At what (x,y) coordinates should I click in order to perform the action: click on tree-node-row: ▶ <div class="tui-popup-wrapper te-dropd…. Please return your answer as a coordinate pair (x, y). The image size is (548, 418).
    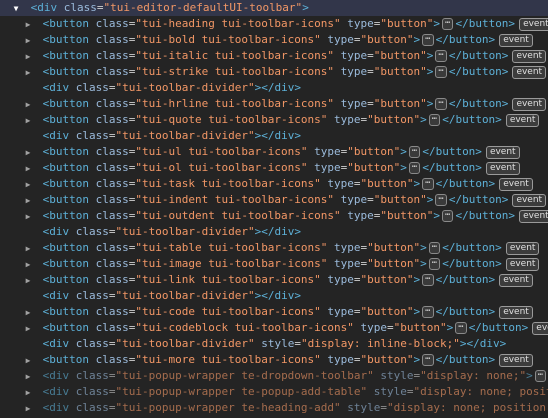
    Looking at the image, I should click on (274, 376).